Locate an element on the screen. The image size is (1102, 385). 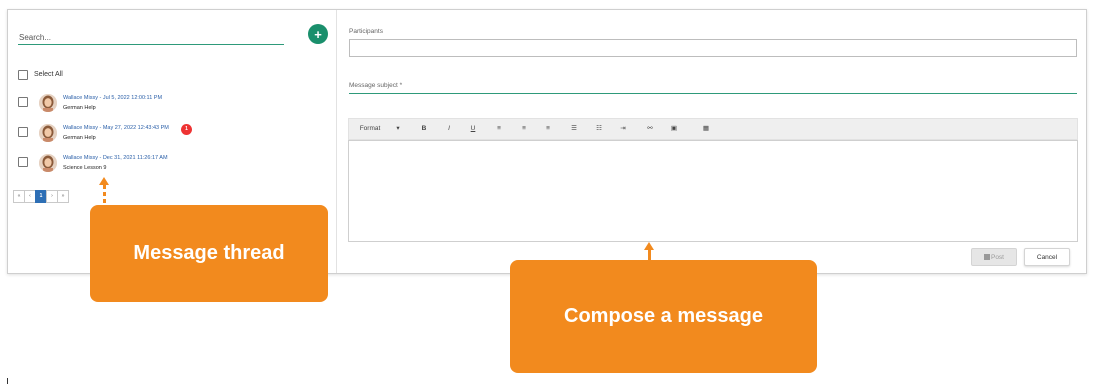
save-icon is located at coordinates (986, 256).